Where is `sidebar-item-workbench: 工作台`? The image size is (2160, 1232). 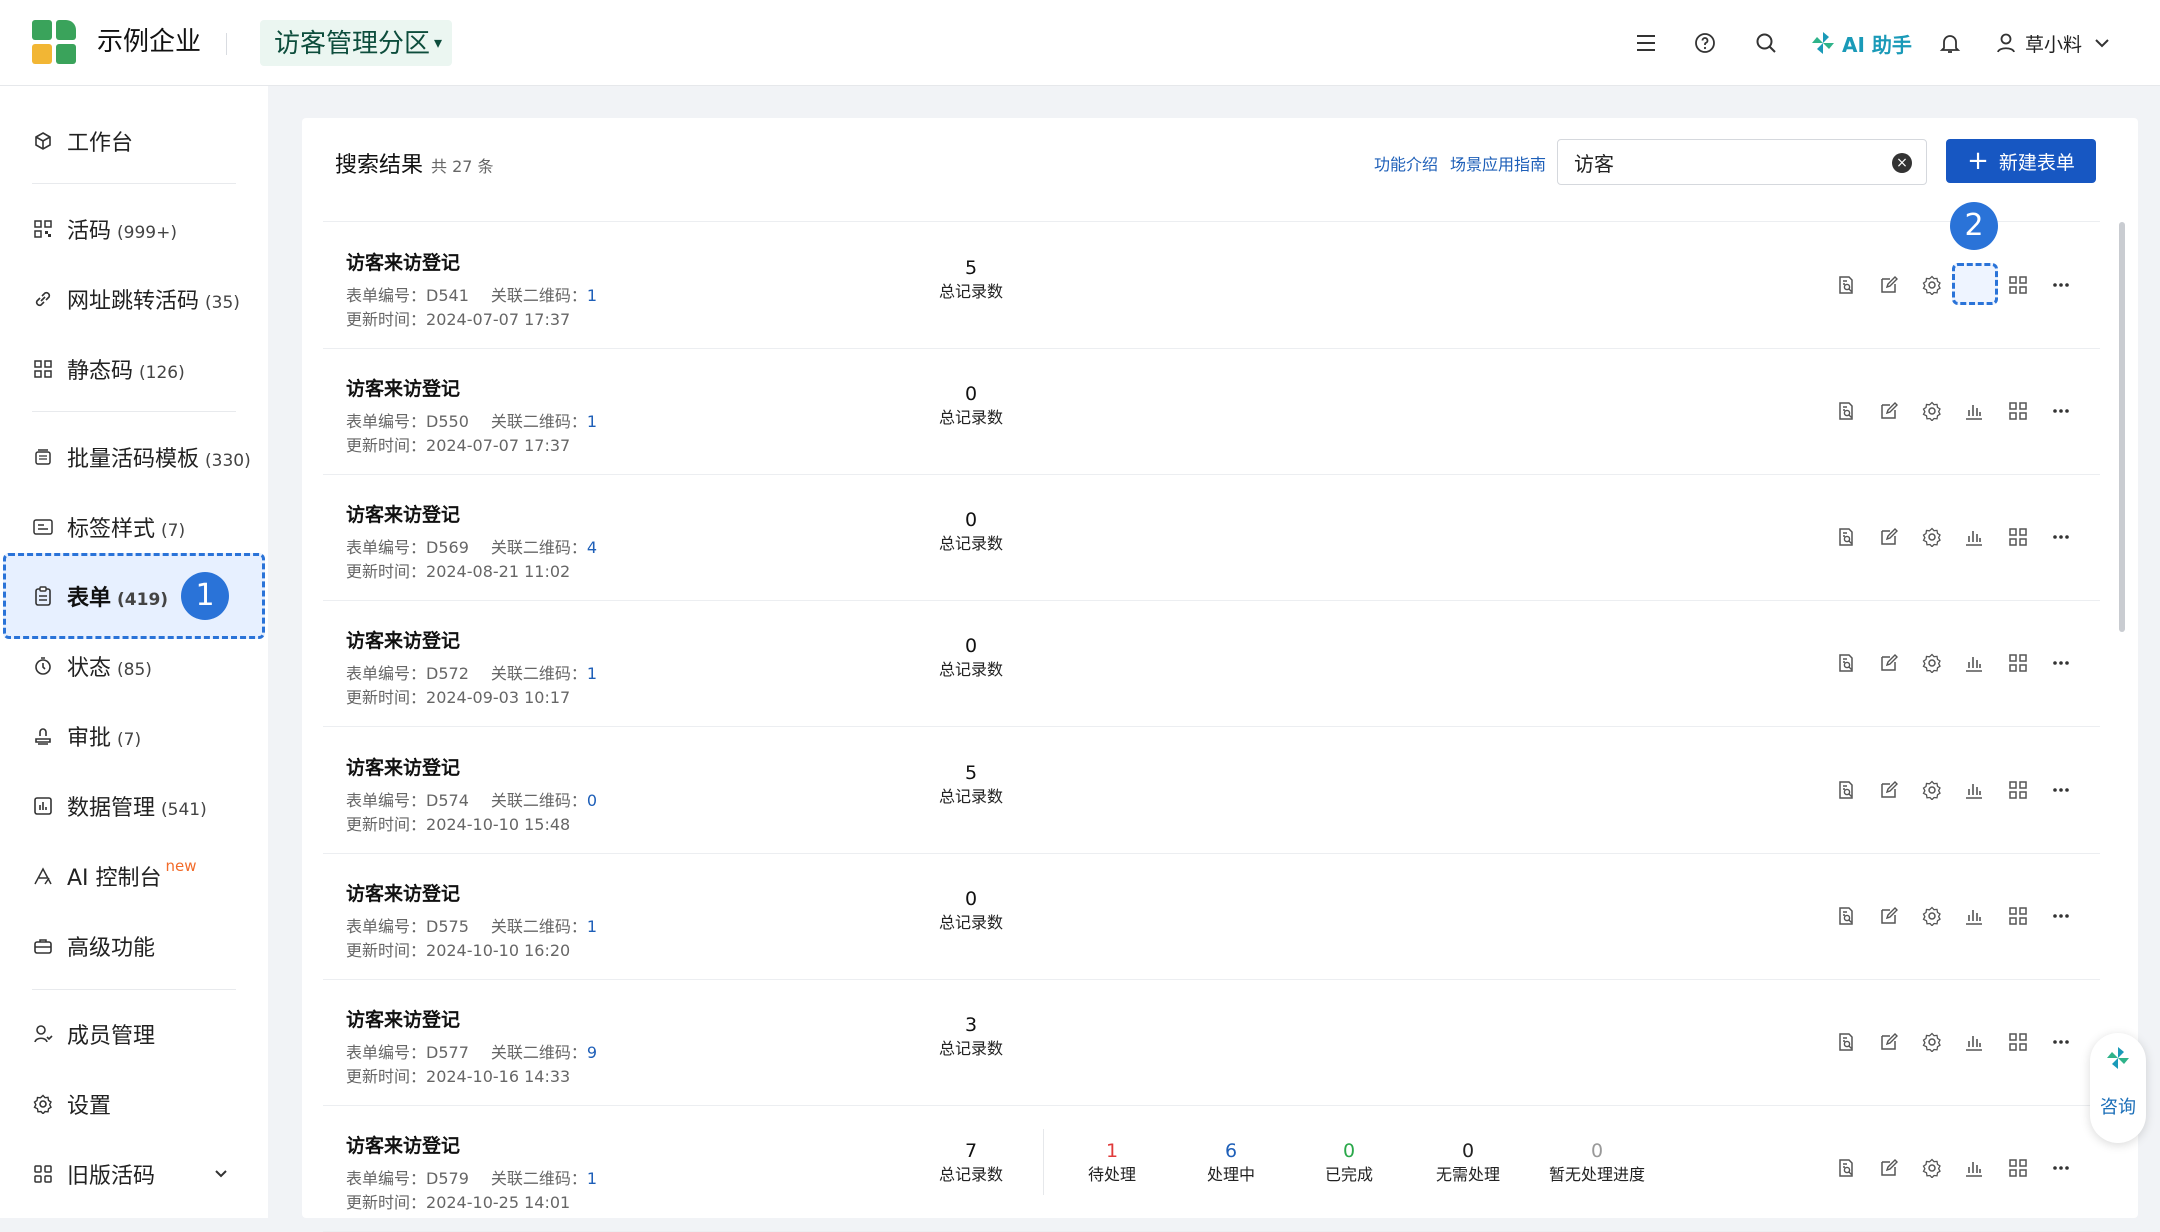
sidebar-item-workbench: 工作台 is located at coordinates (134, 141).